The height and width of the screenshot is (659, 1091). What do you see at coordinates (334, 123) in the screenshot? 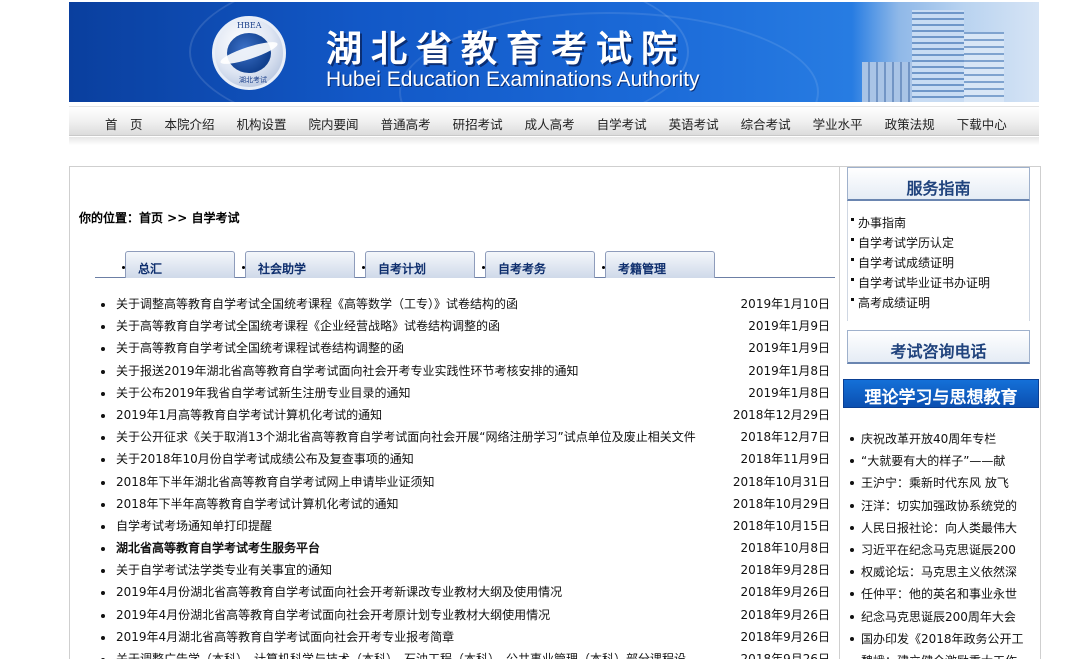
I see `nav-item: 院内要闻` at bounding box center [334, 123].